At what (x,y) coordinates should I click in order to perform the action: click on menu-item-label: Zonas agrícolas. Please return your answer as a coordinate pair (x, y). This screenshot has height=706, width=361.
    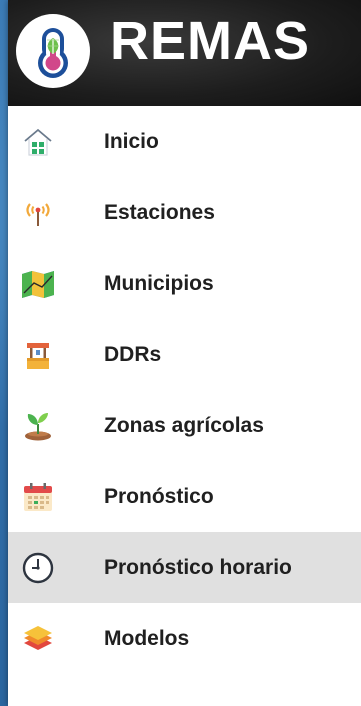
    Looking at the image, I should click on (184, 425).